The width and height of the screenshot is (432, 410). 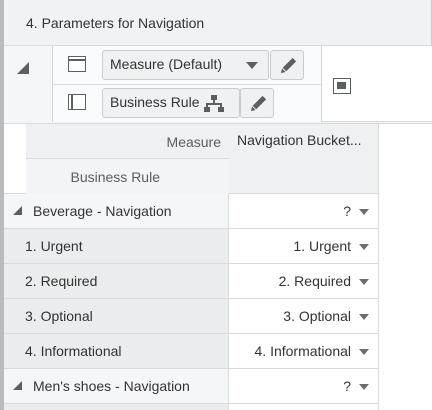 What do you see at coordinates (54, 246) in the screenshot?
I see `row-header-label: 1. Urgent` at bounding box center [54, 246].